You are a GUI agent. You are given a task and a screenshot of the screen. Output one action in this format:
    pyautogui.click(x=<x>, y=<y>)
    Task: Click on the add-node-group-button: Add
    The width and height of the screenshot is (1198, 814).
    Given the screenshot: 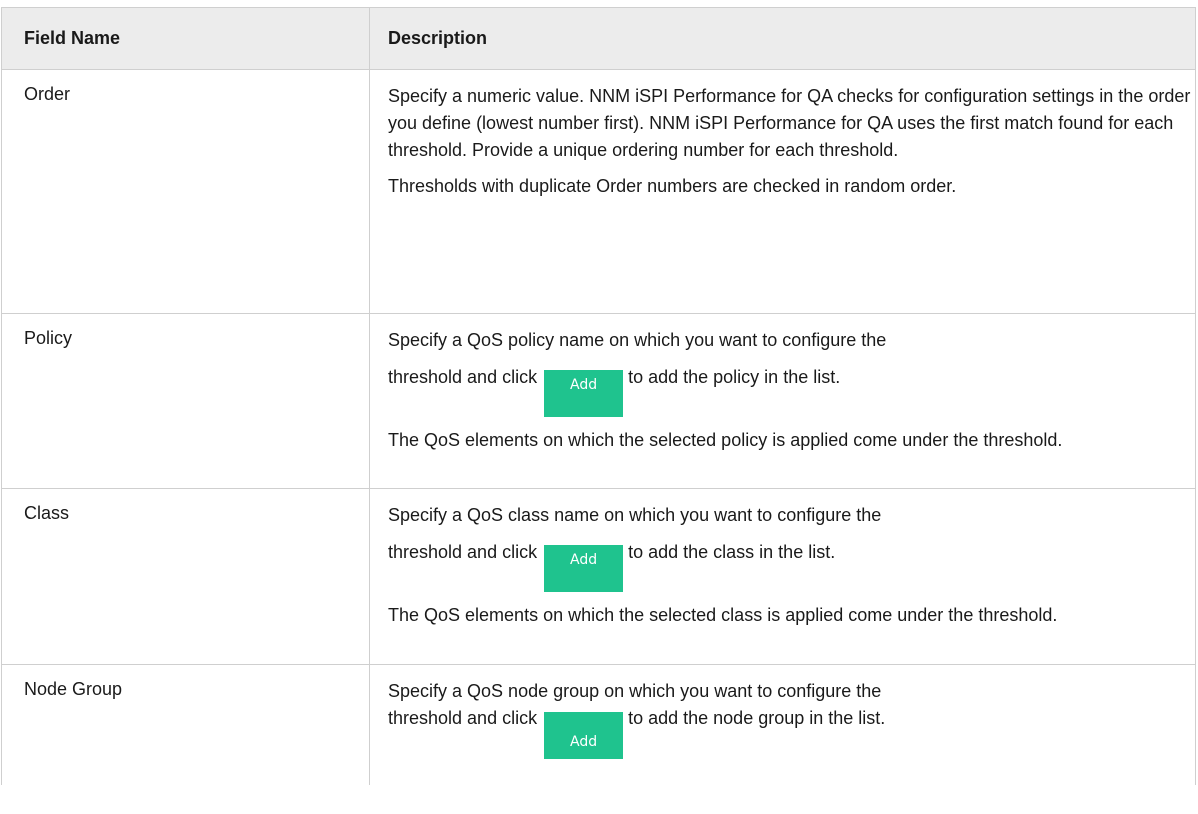 What is the action you would take?
    pyautogui.click(x=584, y=735)
    